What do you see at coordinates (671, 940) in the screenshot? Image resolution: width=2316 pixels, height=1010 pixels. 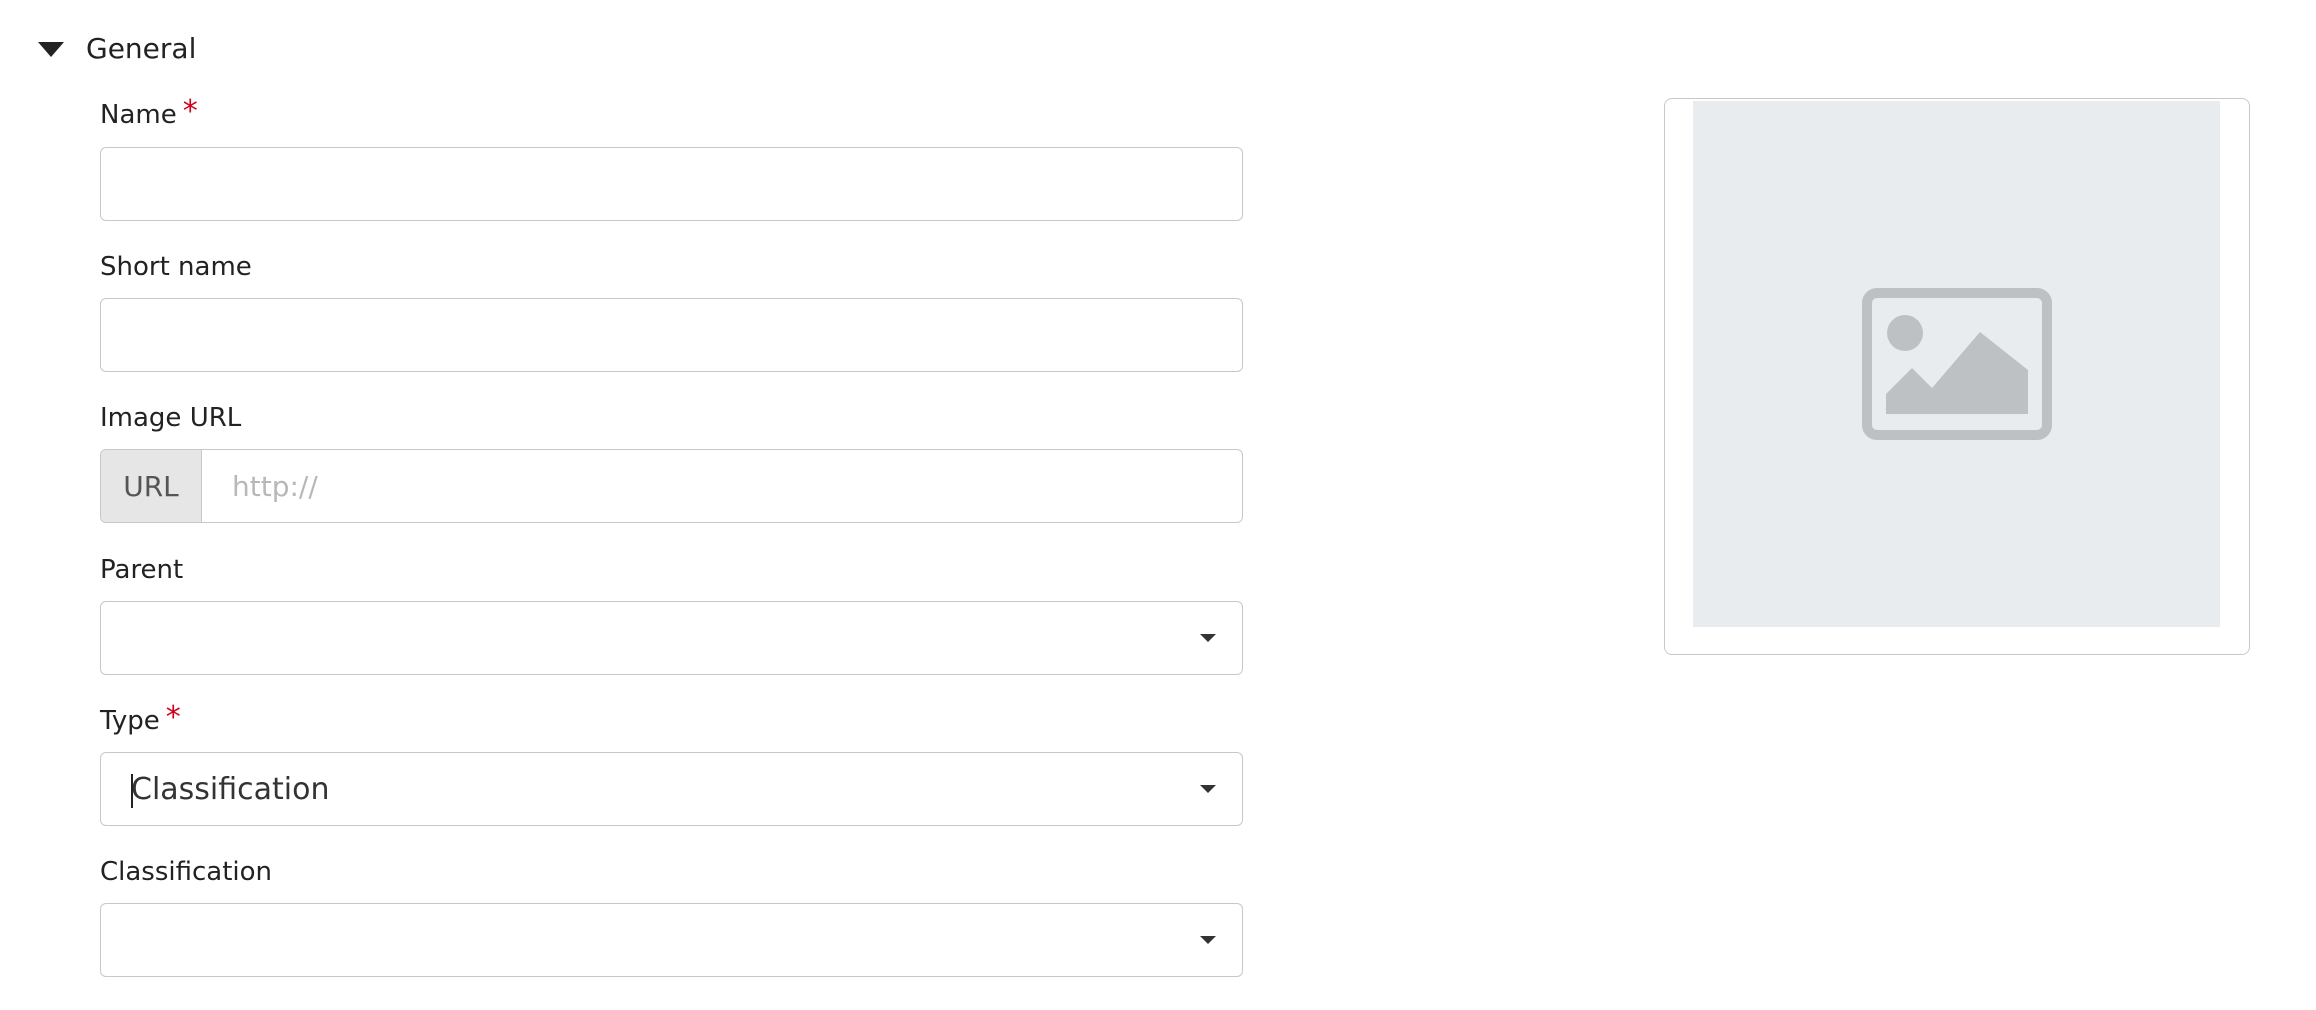 I see `classification-select` at bounding box center [671, 940].